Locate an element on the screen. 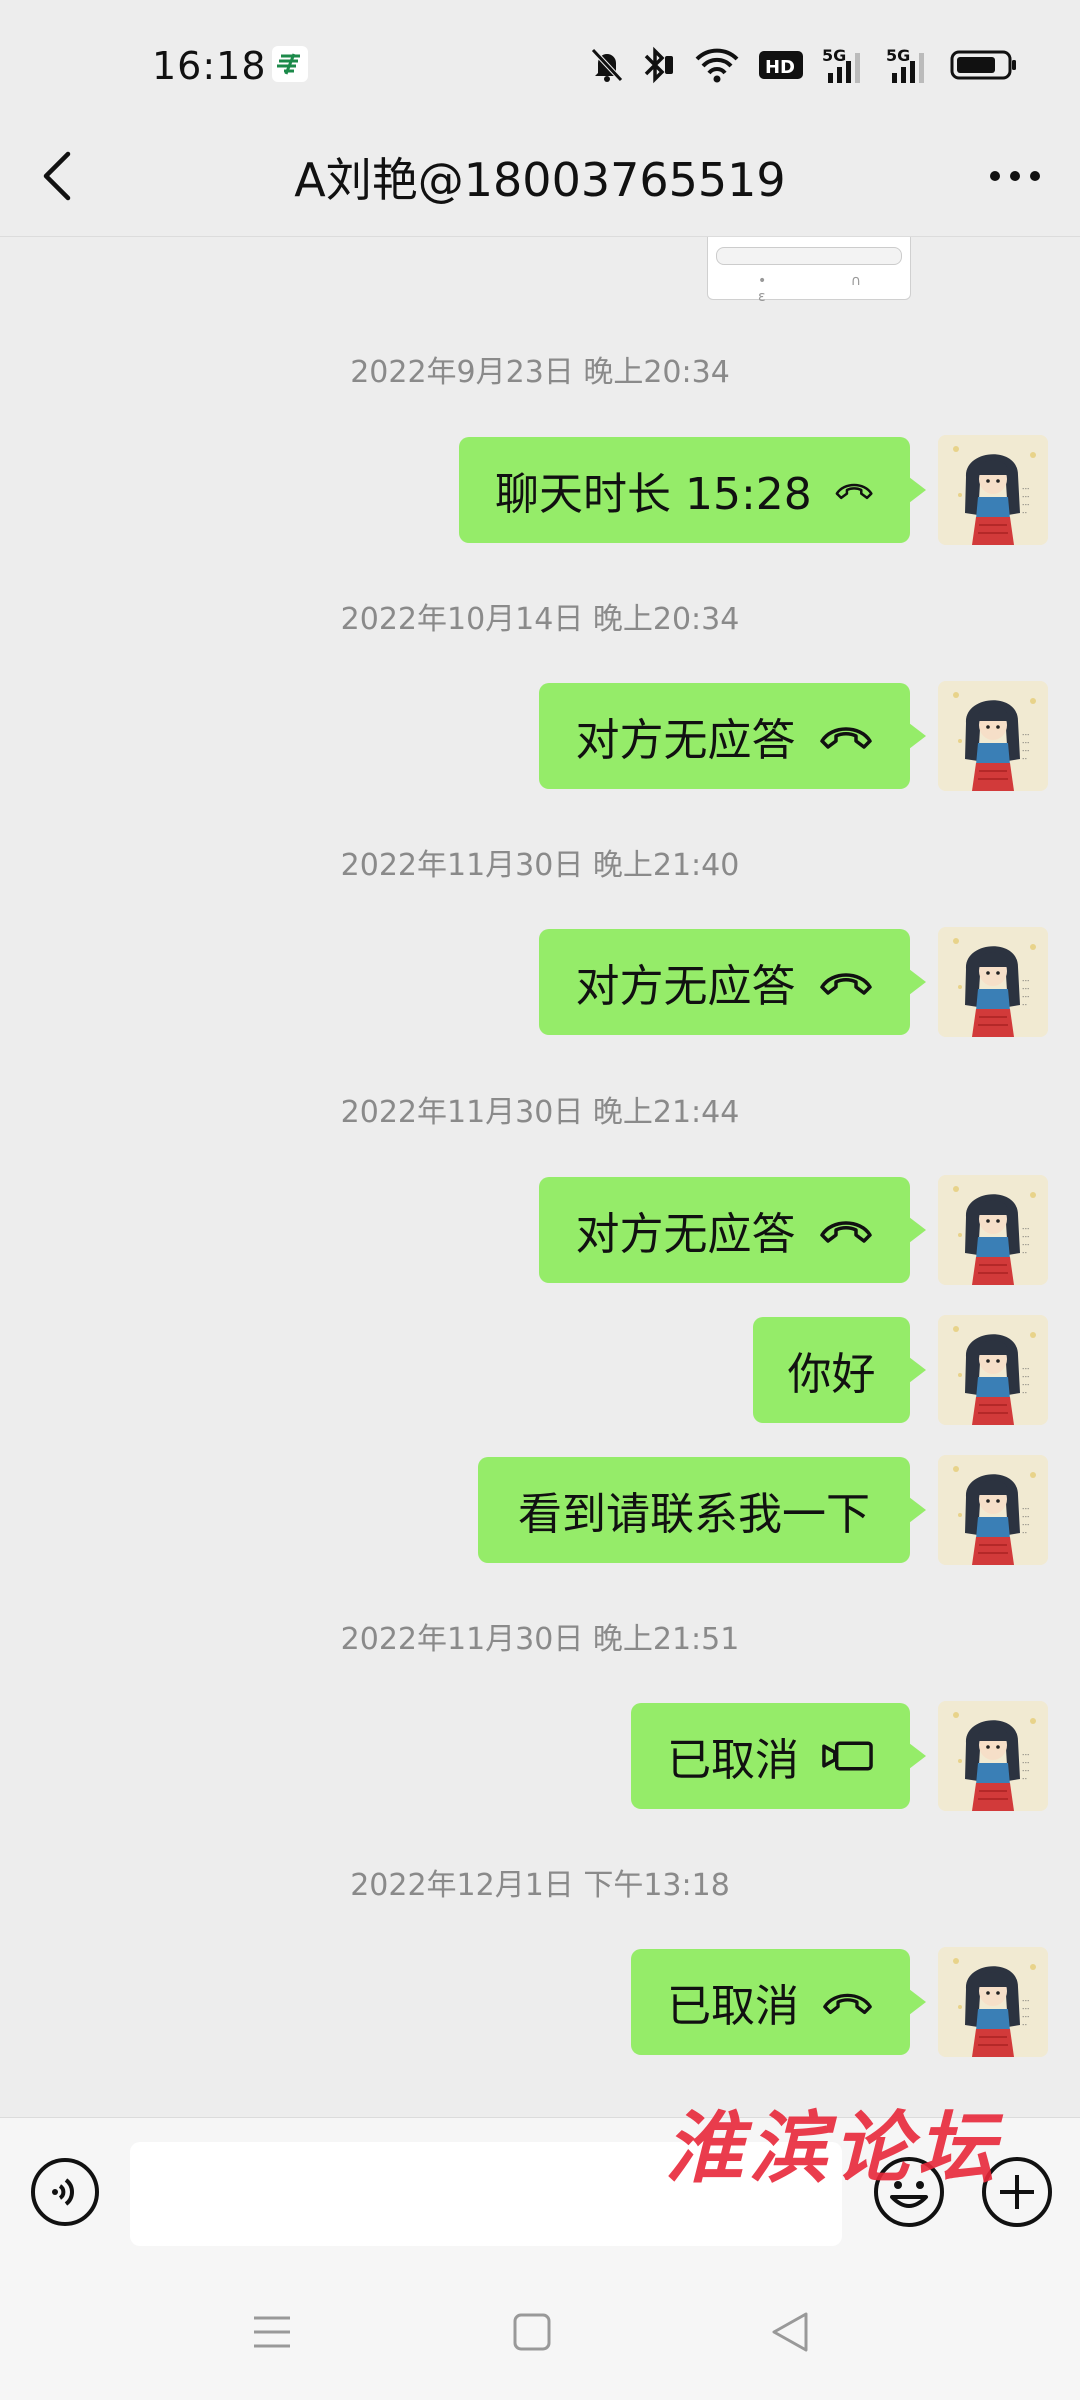 This screenshot has height=2400, width=1080. video-call-icon is located at coordinates (847, 1756).